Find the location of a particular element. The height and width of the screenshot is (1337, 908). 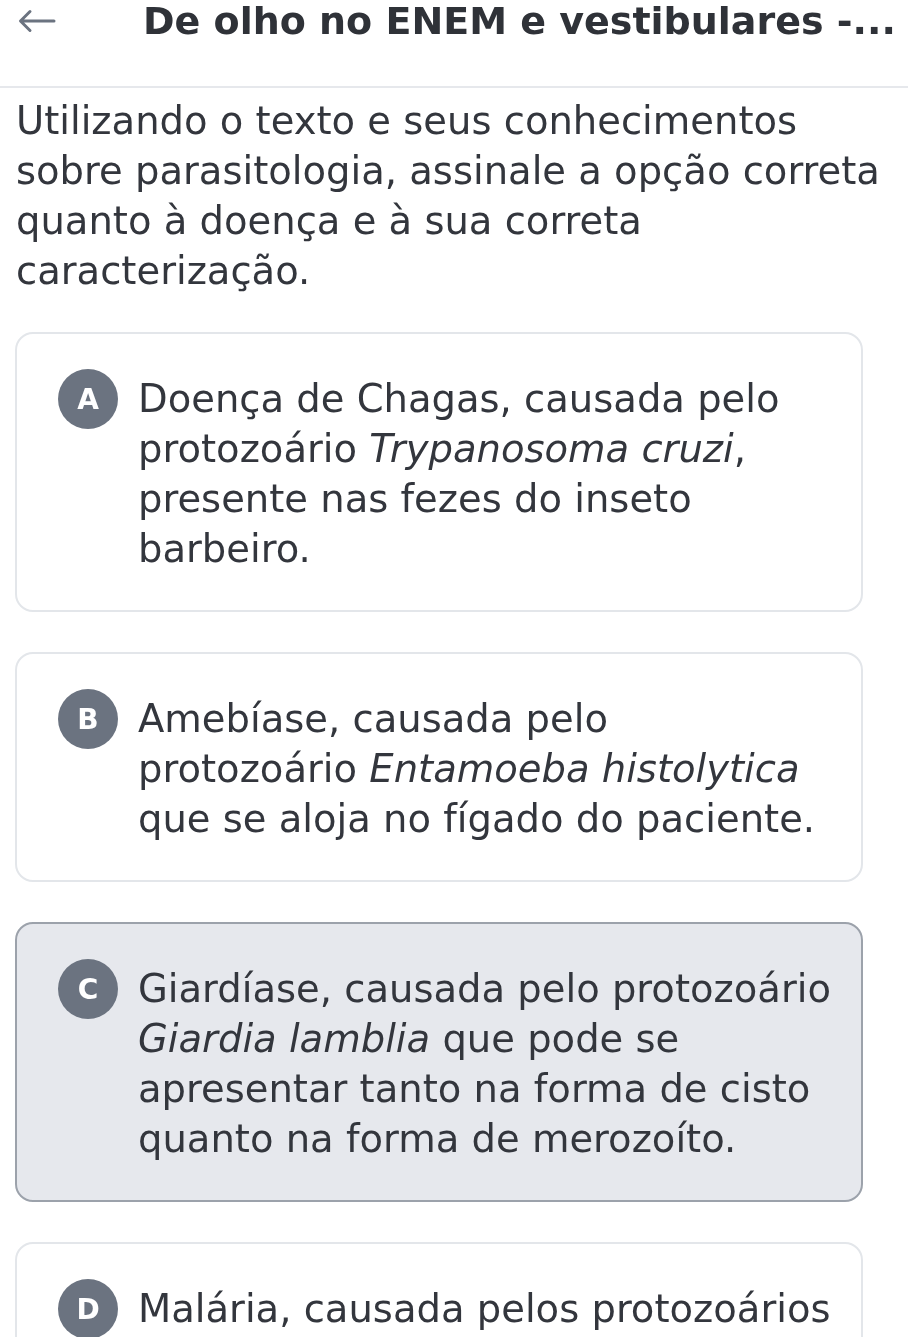

option-letter: D is located at coordinates (88, 1308).